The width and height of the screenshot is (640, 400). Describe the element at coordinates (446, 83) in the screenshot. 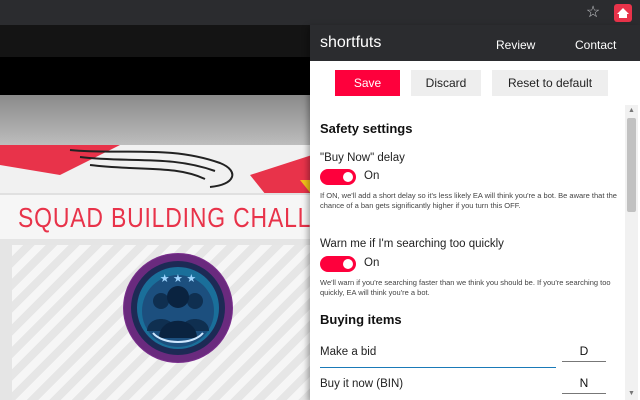

I see `discard-button: Discard` at that location.